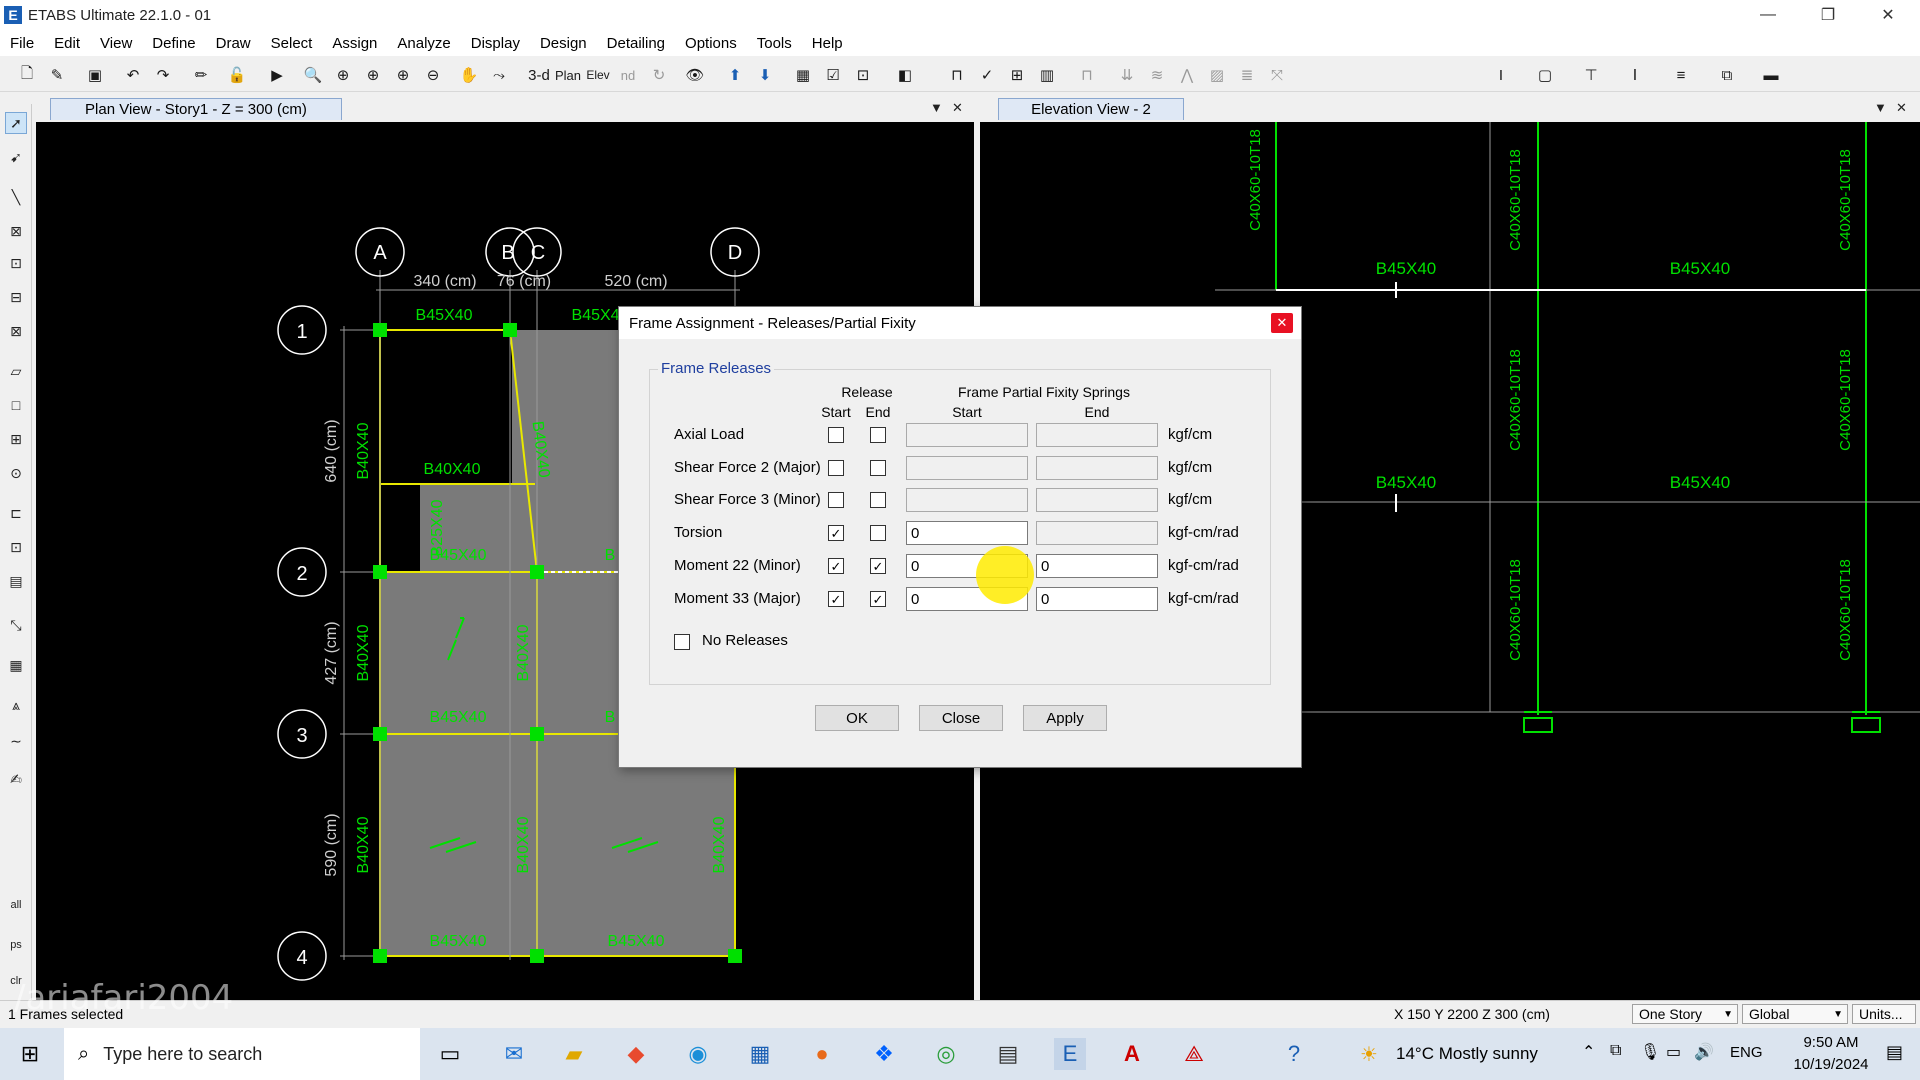  What do you see at coordinates (760, 1054) in the screenshot?
I see `store-icon: ▦` at bounding box center [760, 1054].